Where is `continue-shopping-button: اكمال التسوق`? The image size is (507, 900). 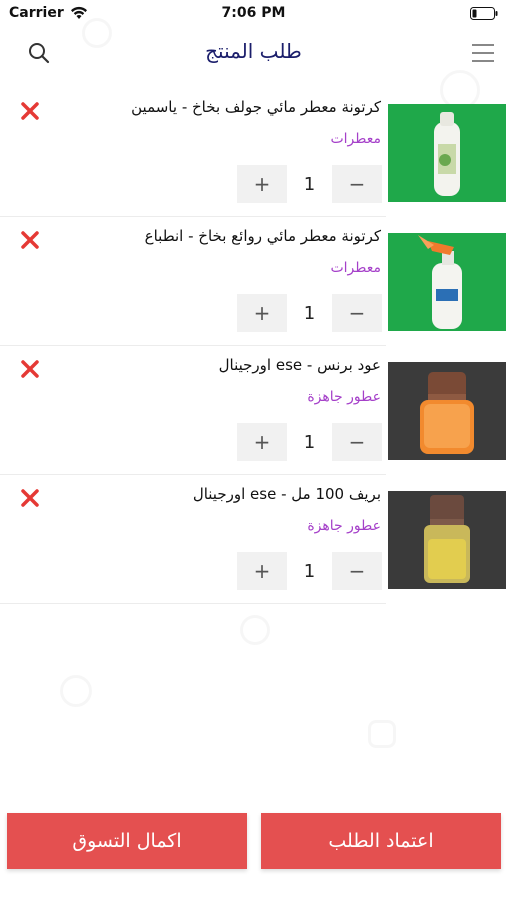
continue-shopping-button: اكمال التسوق is located at coordinates (127, 841).